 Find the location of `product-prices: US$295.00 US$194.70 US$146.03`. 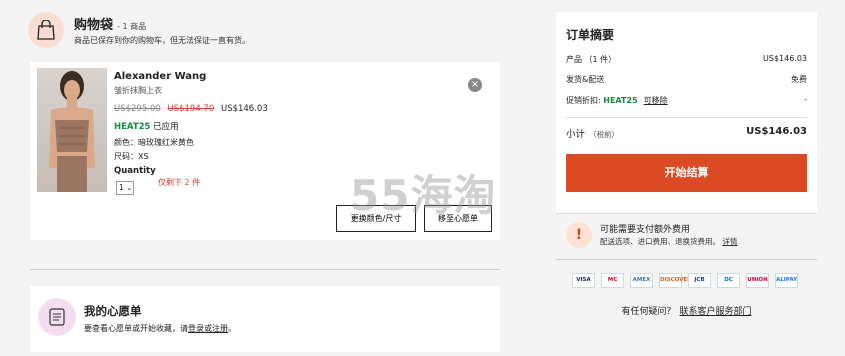

product-prices: US$295.00 US$194.70 US$146.03 is located at coordinates (191, 109).